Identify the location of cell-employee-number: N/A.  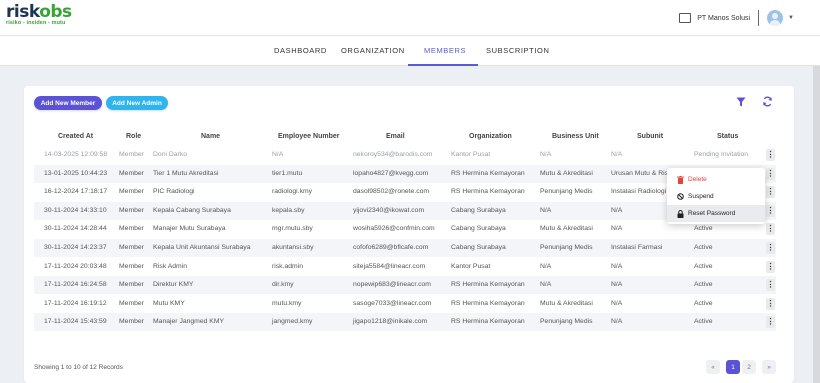
(278, 154).